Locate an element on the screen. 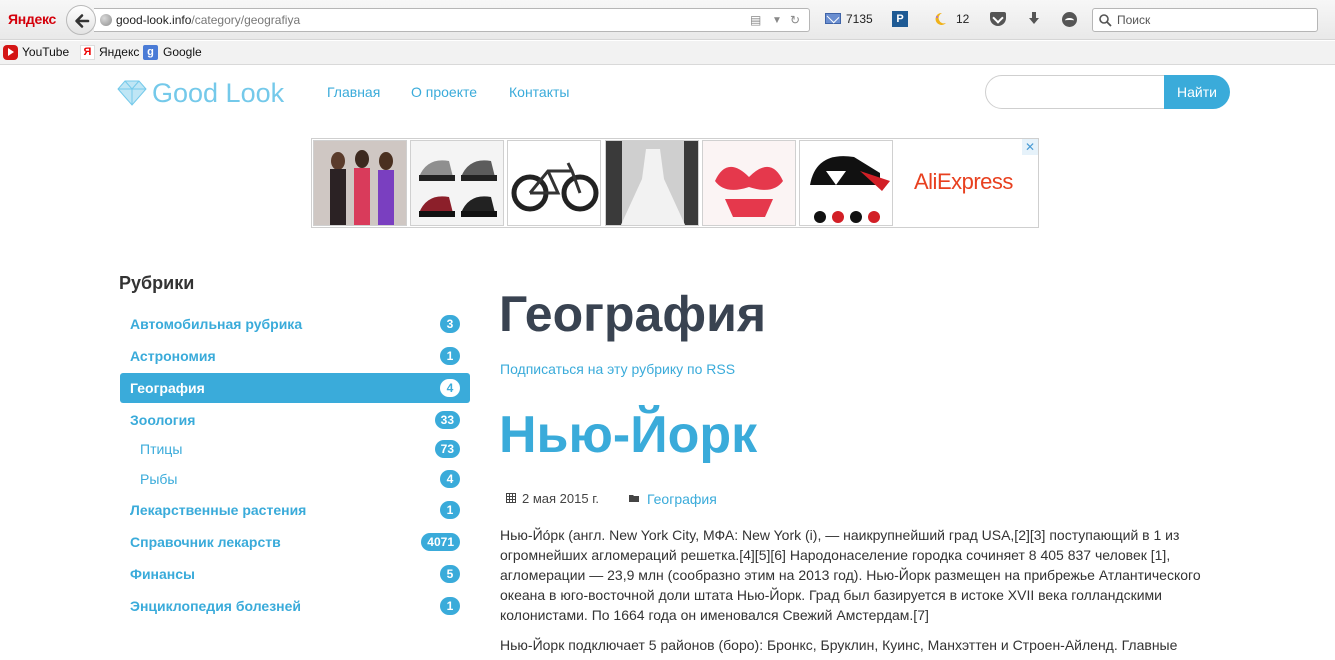 The height and width of the screenshot is (660, 1335). parking-icon: P is located at coordinates (900, 19).